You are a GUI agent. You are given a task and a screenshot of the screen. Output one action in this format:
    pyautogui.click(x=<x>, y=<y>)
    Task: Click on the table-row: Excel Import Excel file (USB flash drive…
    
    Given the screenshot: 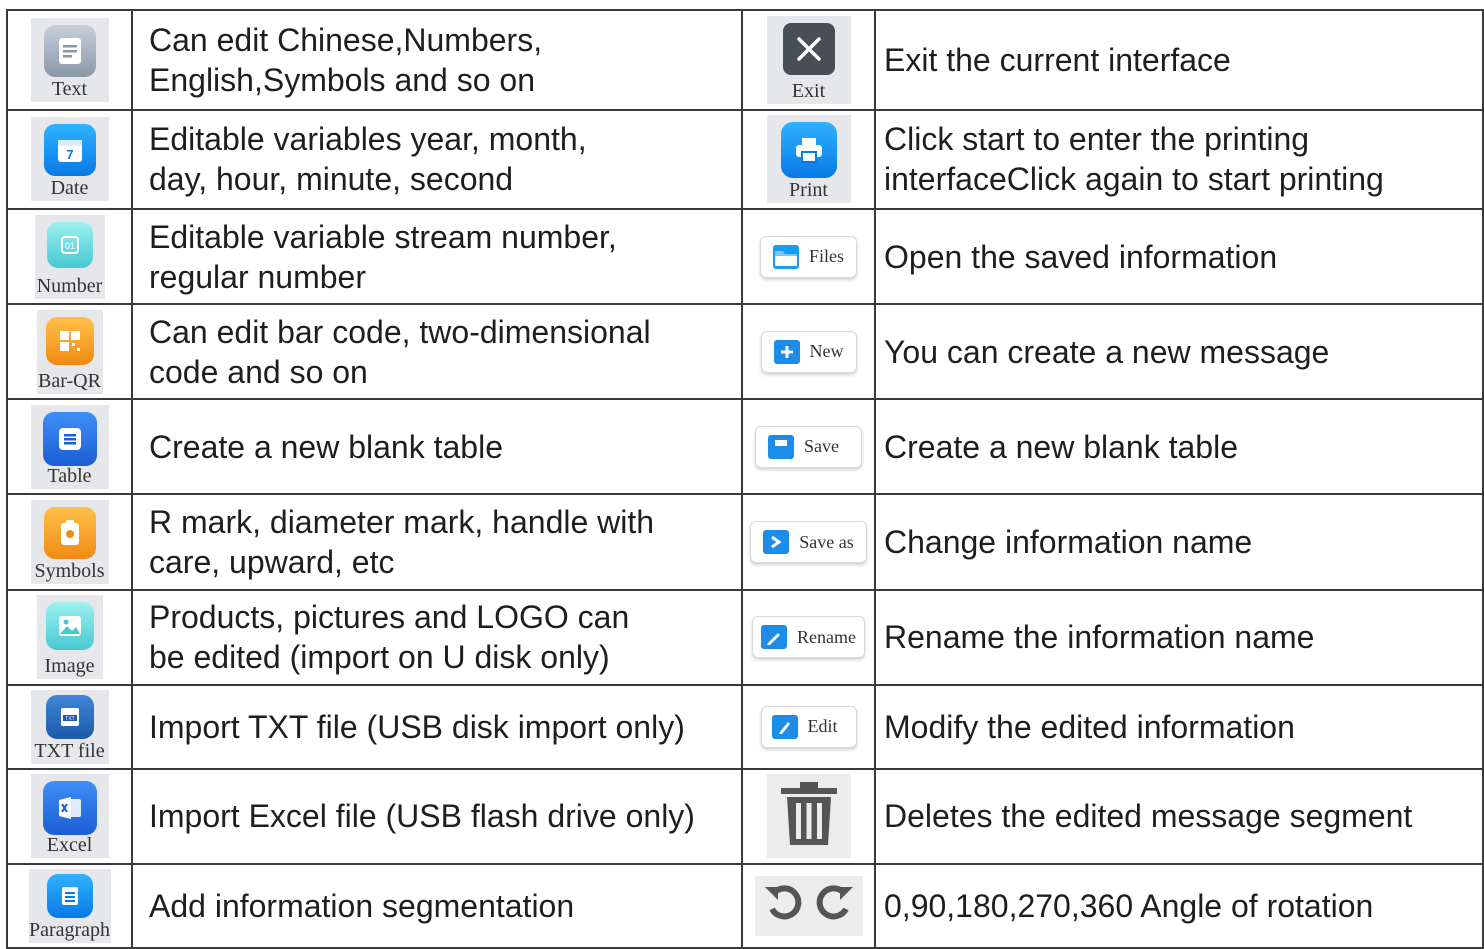 What is the action you would take?
    pyautogui.click(x=745, y=816)
    